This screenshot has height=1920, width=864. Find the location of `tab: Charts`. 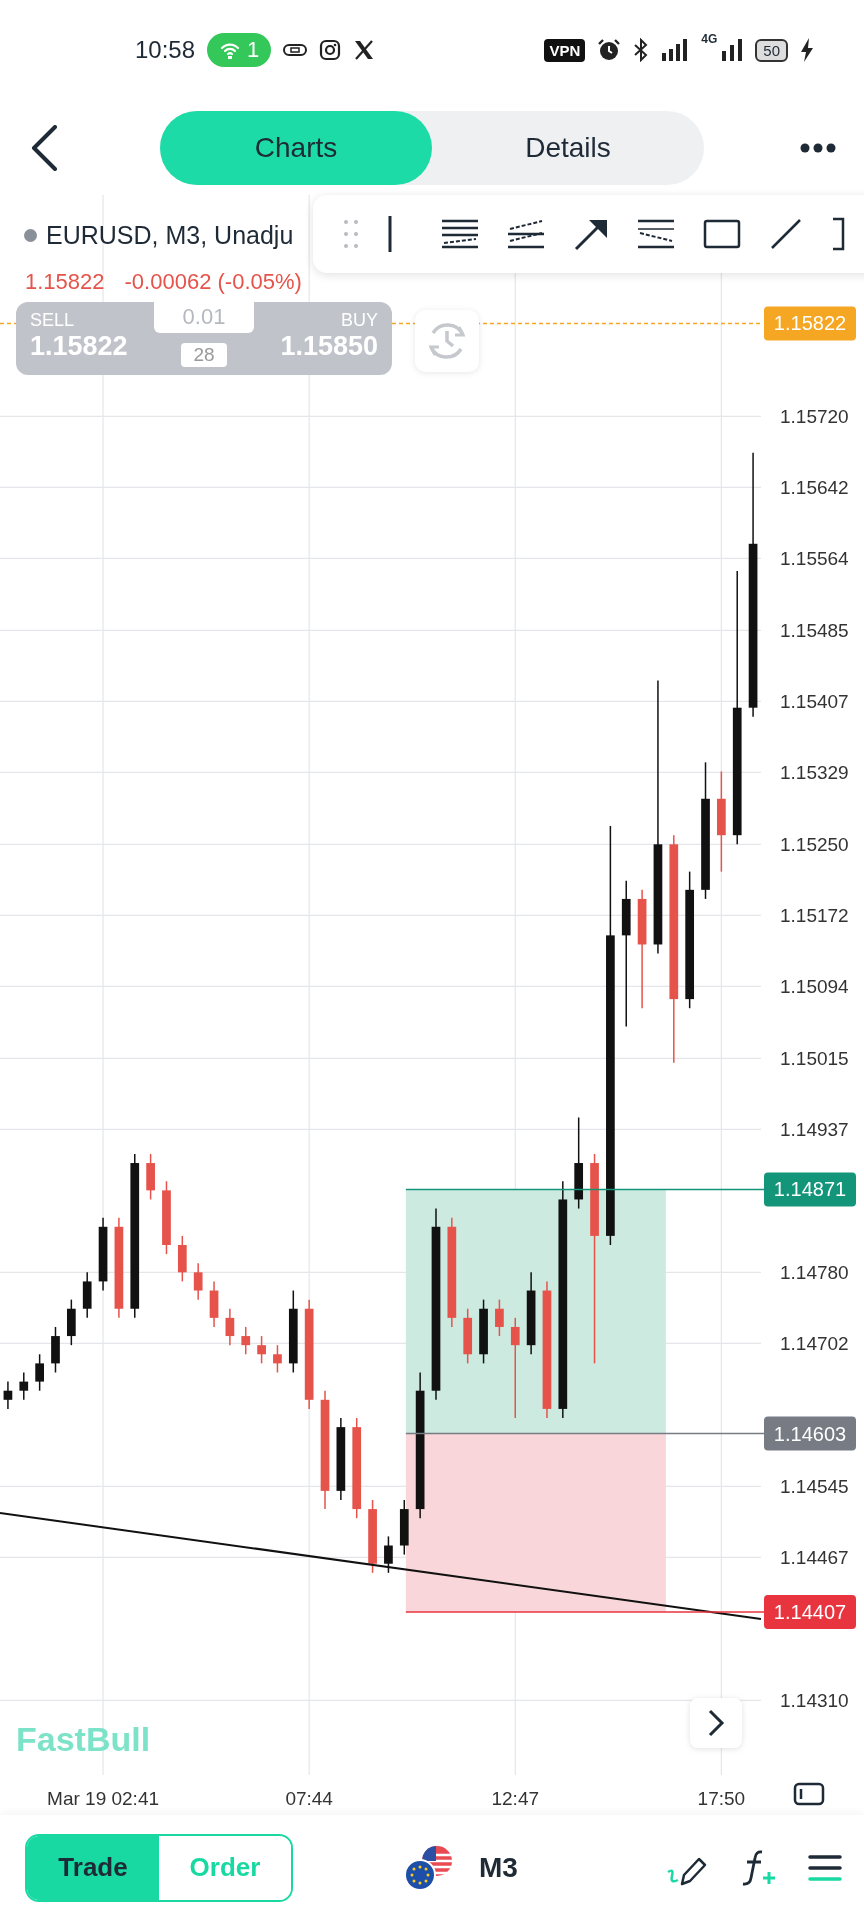

tab: Charts is located at coordinates (296, 147).